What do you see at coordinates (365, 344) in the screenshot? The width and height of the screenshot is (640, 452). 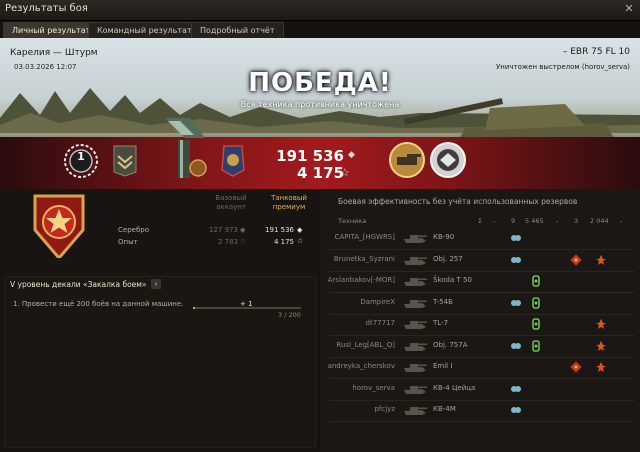 I see `player-name: Rusl_Leg[ABL_Q]` at bounding box center [365, 344].